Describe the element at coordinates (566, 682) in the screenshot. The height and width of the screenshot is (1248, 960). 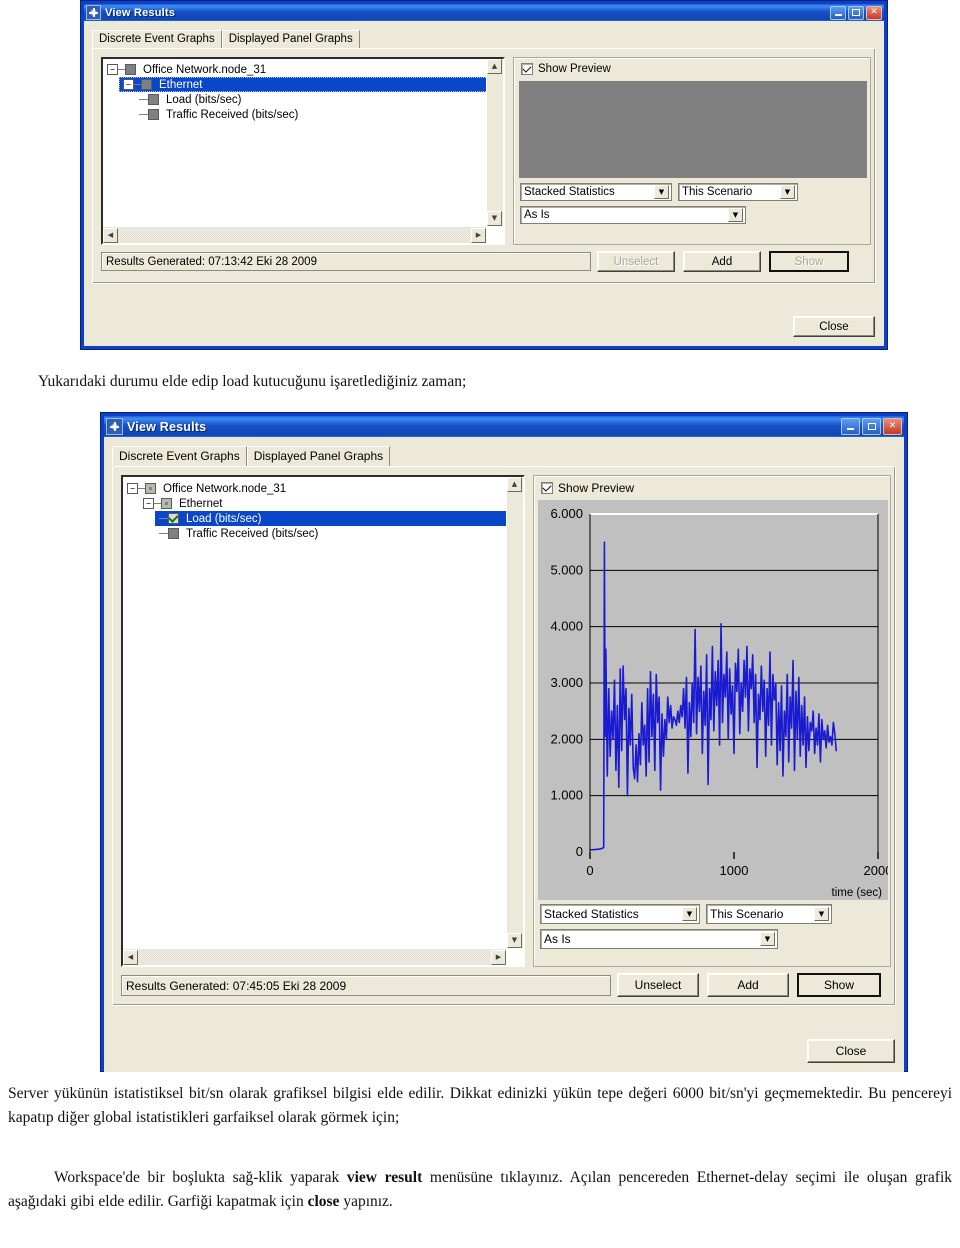
I see `y-tick-label: 3.000` at that location.